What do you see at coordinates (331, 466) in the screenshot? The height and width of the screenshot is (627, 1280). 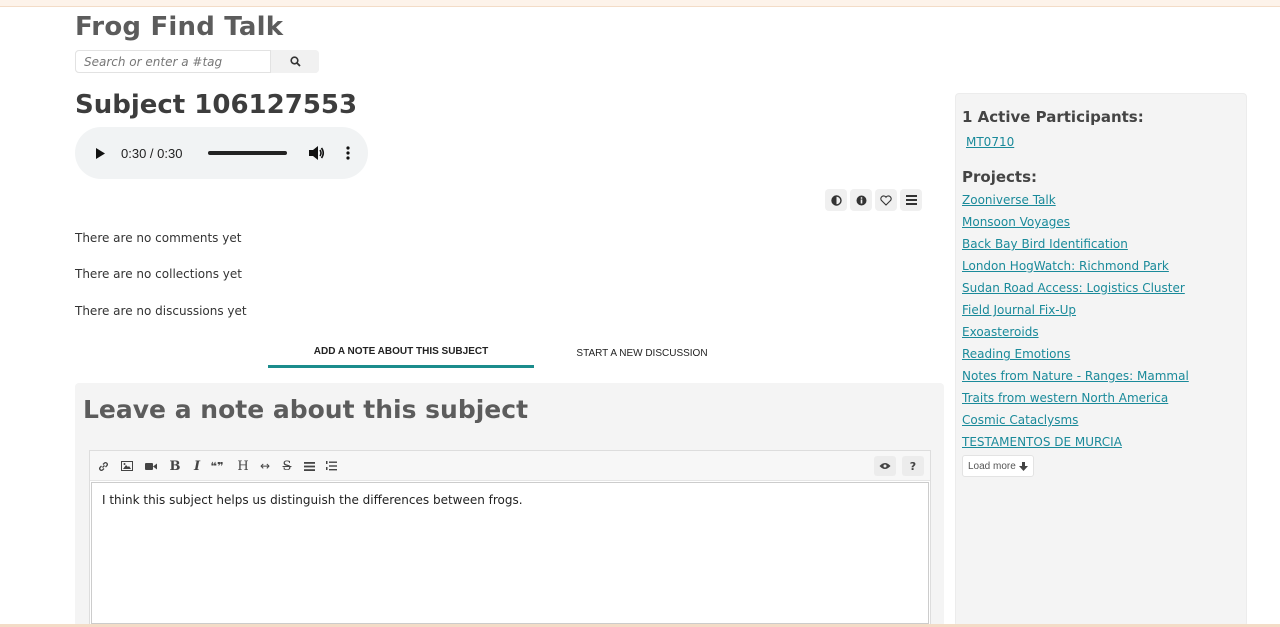 I see `numbered-list-icon` at bounding box center [331, 466].